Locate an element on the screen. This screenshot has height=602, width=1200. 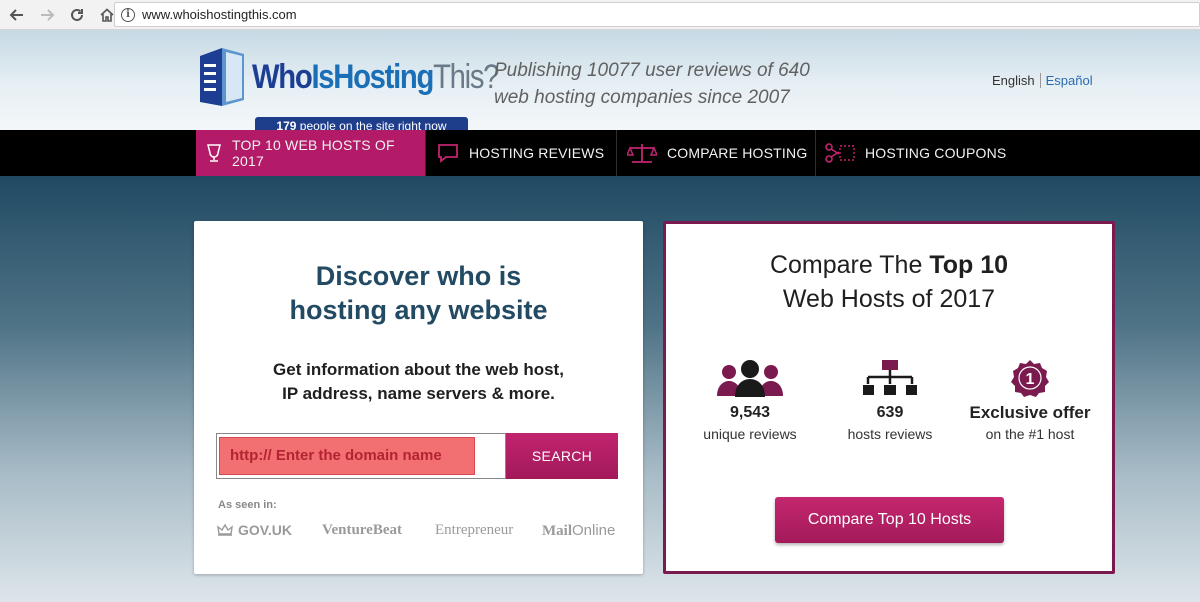
forward-icon is located at coordinates (47, 15).